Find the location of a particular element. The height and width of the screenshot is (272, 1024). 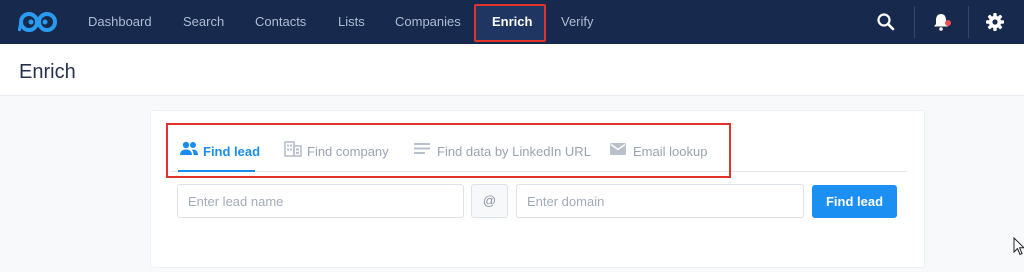

search-icon is located at coordinates (886, 22).